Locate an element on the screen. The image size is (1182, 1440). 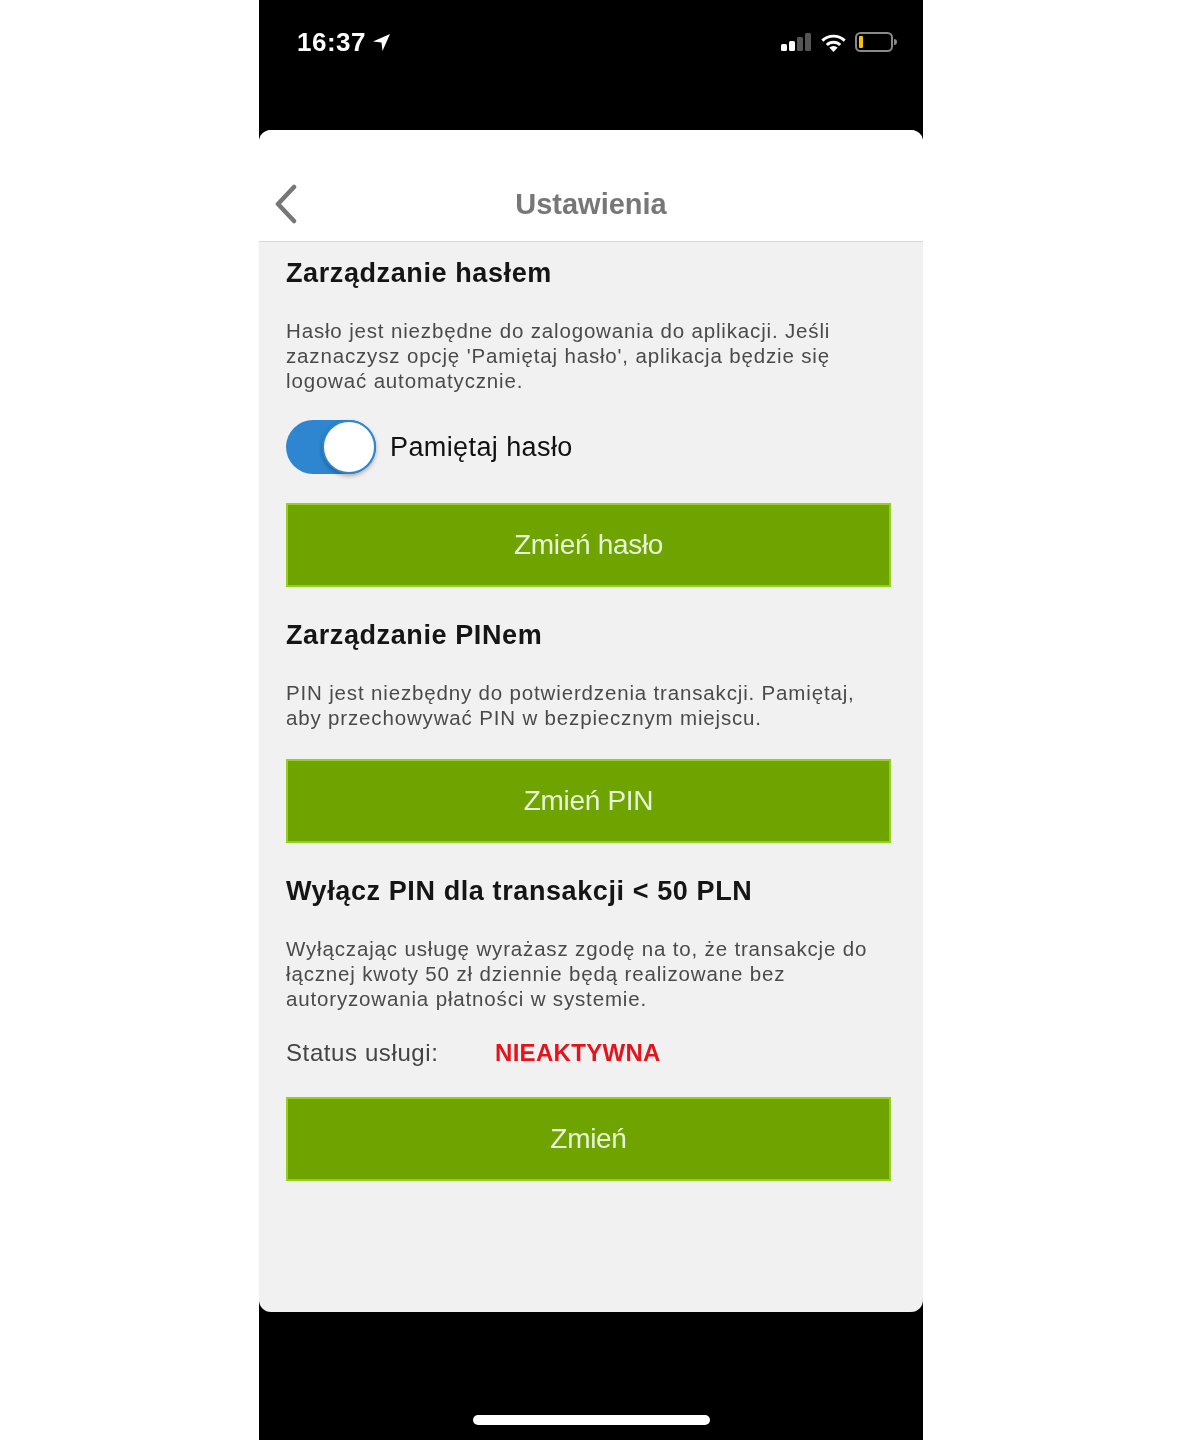
toggle-label: Pamiętaj hasło is located at coordinates (481, 447).